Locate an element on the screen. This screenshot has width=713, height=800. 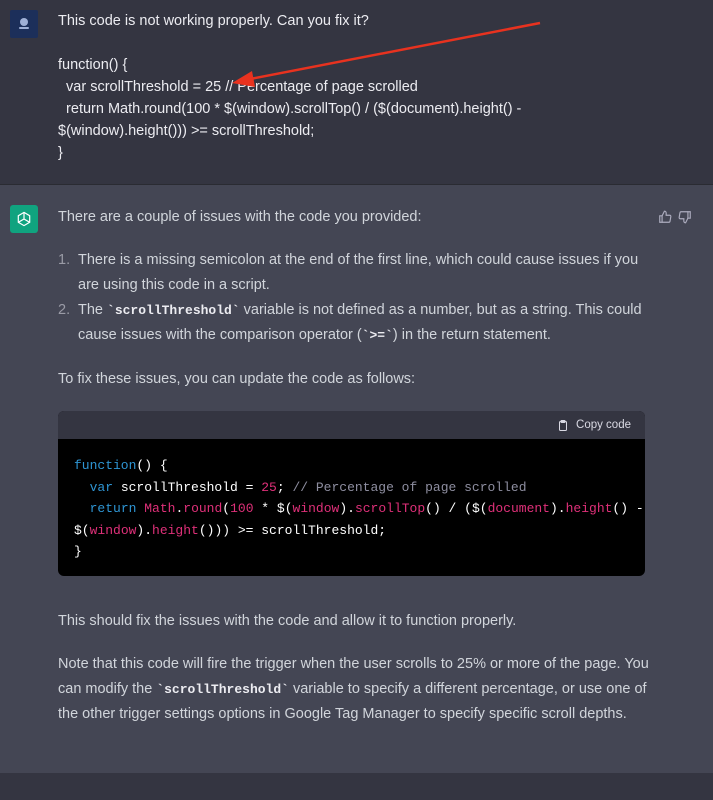
feedback-buttons is located at coordinates (675, 217).